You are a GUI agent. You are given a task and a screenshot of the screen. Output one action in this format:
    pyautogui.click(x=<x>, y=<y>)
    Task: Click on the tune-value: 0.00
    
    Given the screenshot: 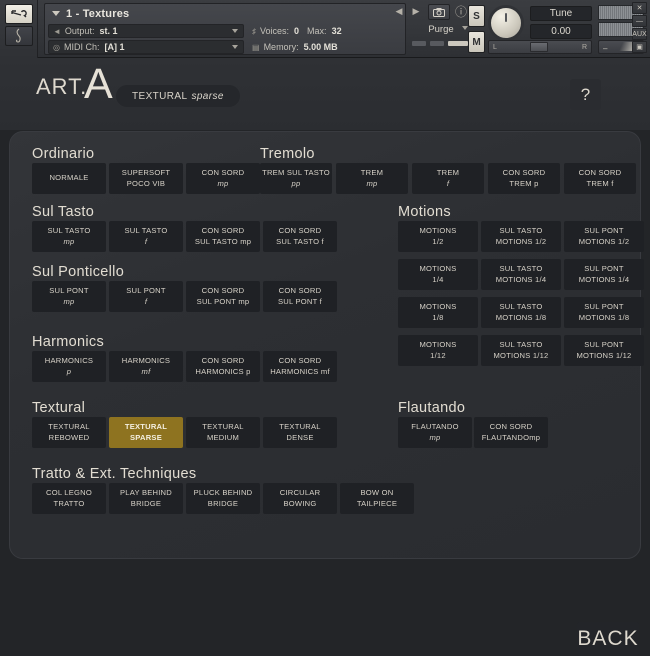 What is the action you would take?
    pyautogui.click(x=561, y=31)
    